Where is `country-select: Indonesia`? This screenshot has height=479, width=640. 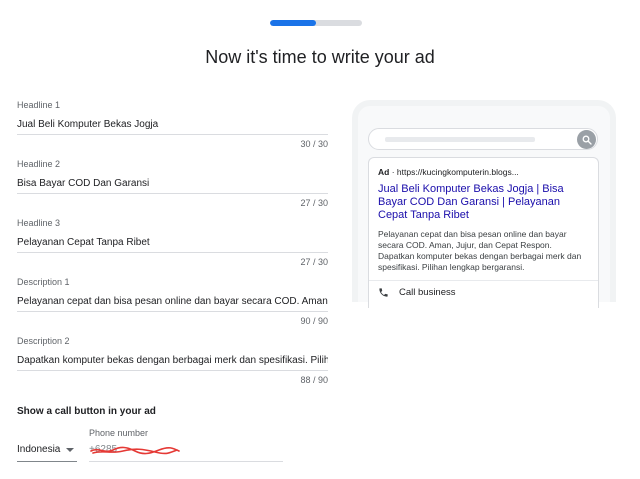
country-select: Indonesia is located at coordinates (47, 450).